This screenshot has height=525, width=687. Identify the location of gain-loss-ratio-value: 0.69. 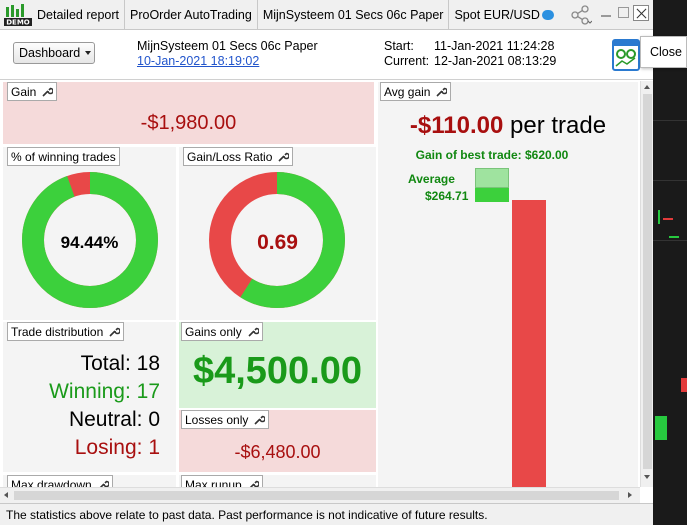
(277, 242).